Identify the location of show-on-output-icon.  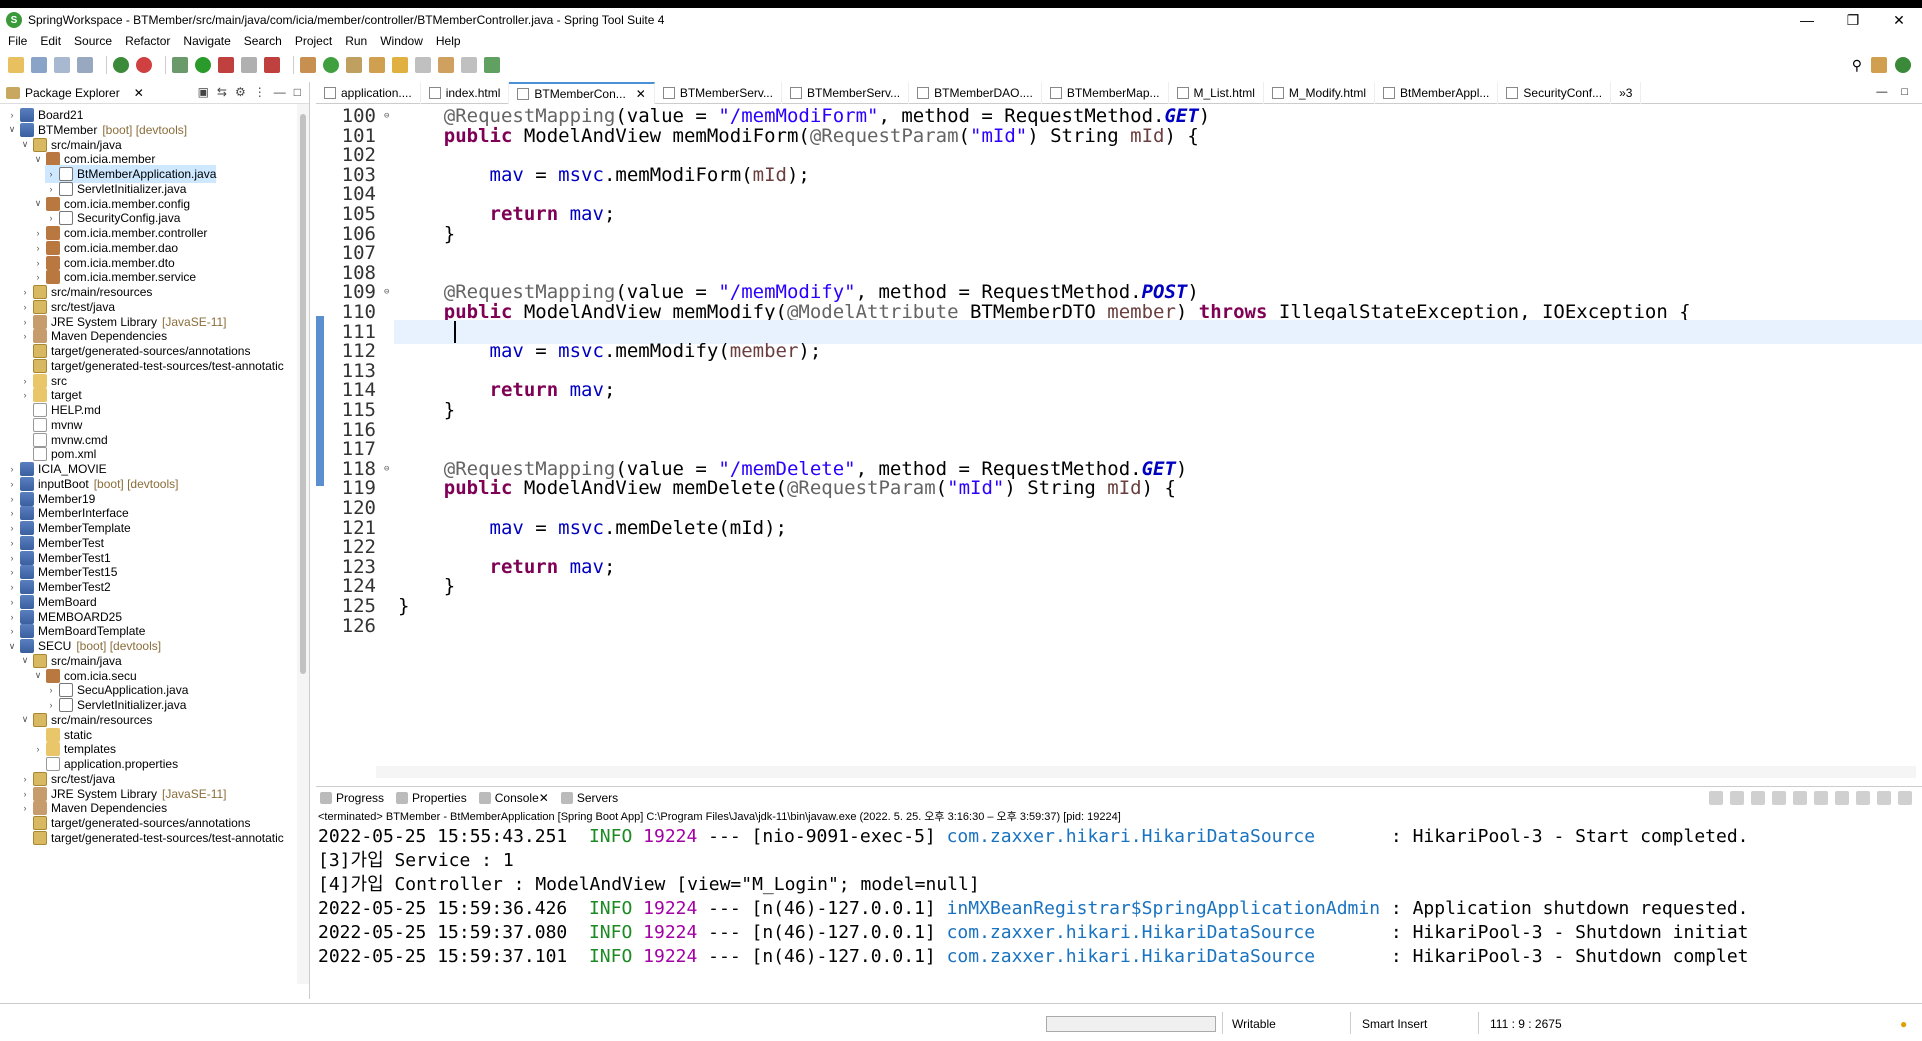
(1842, 798).